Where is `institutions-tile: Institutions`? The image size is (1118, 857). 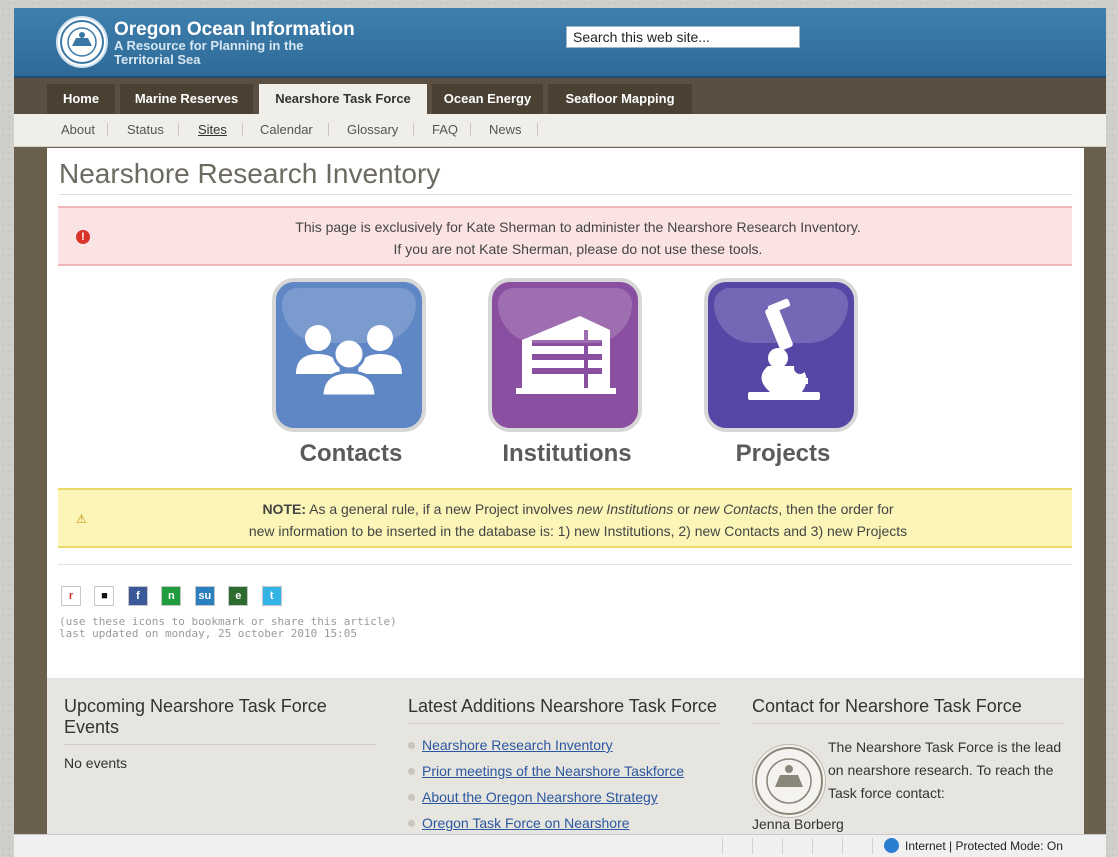 institutions-tile: Institutions is located at coordinates (567, 373).